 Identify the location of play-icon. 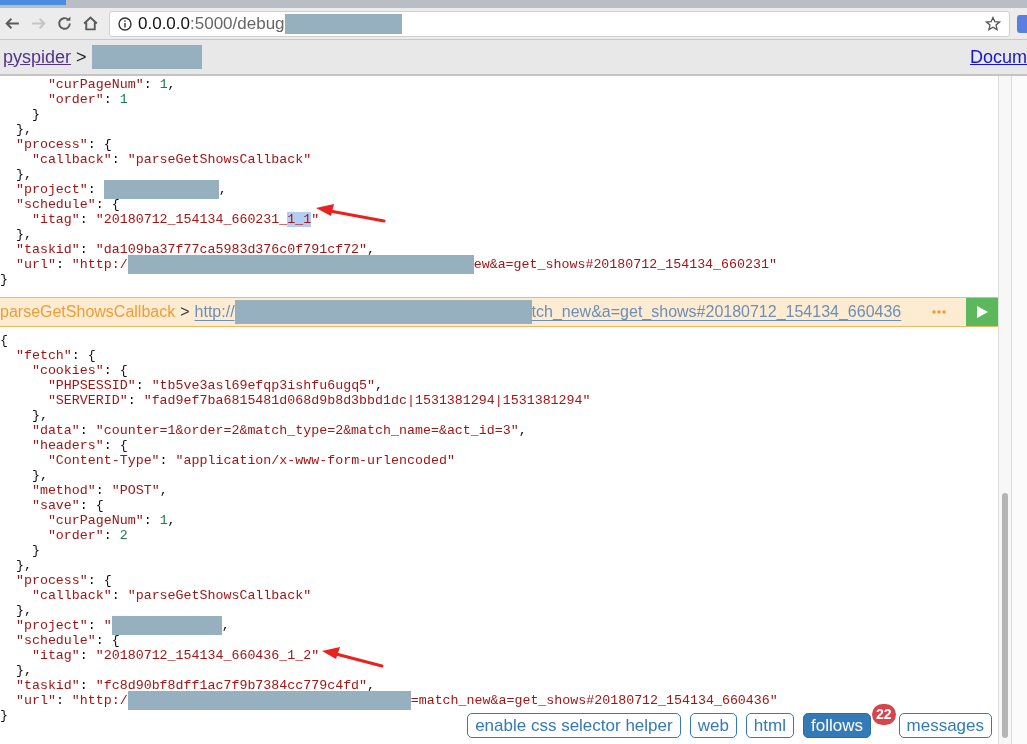
(982, 312).